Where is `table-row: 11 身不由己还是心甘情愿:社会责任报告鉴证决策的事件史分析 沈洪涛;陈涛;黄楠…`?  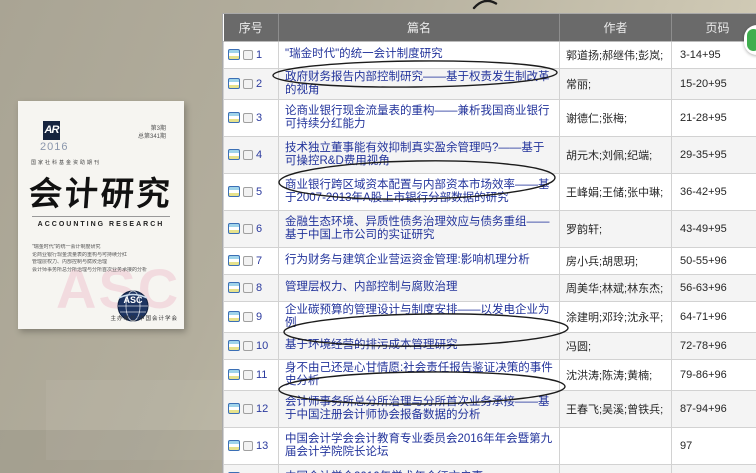 table-row: 11 身不由己还是心甘情愿:社会责任报告鉴证决策的事件史分析 沈洪涛;陈涛;黄楠… is located at coordinates (489, 374).